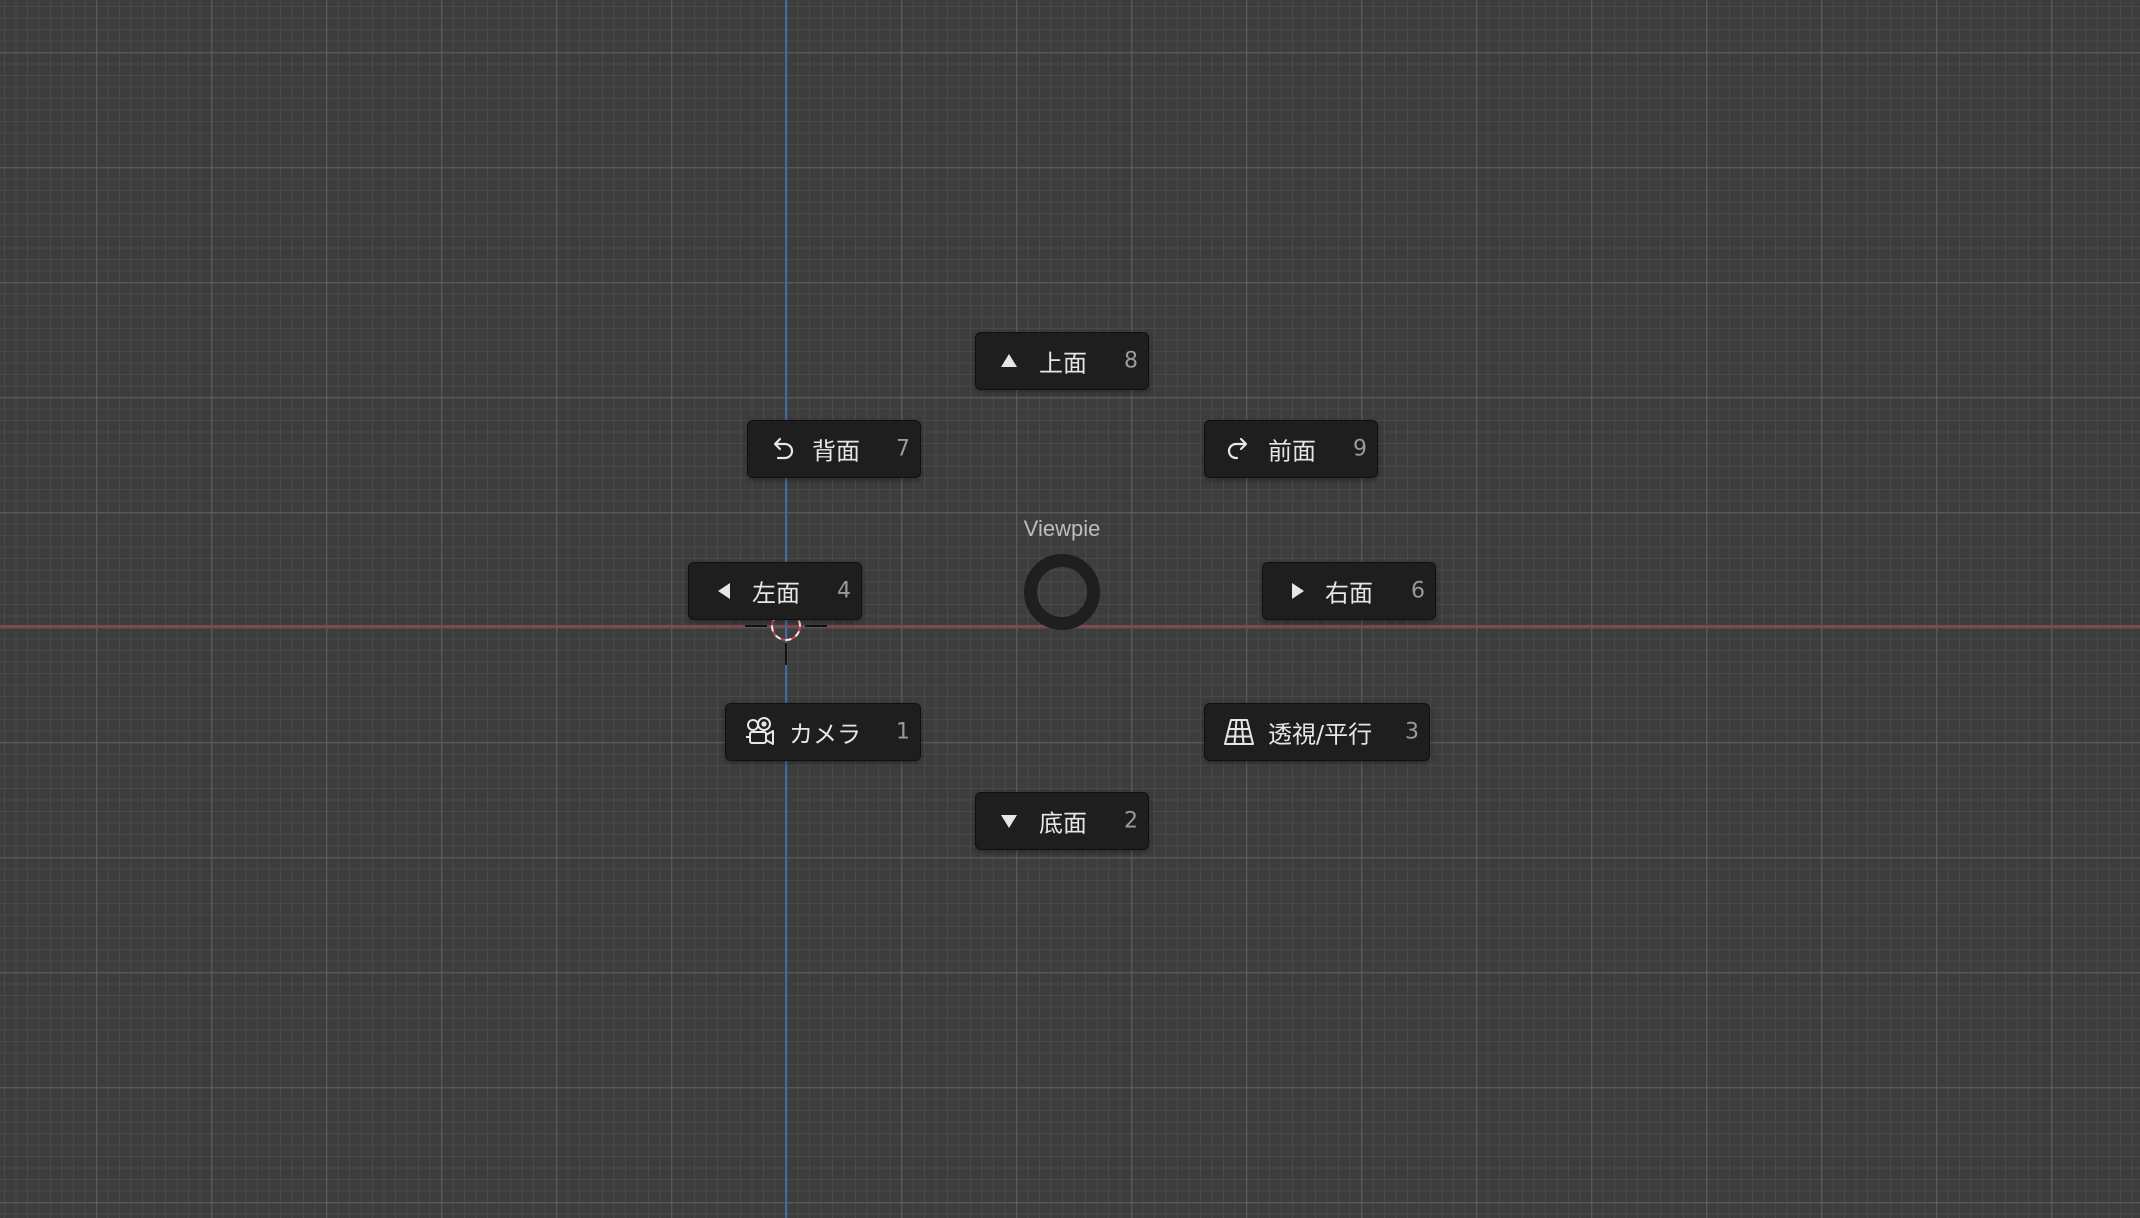  I want to click on view-front-button: 前面 9, so click(1291, 449).